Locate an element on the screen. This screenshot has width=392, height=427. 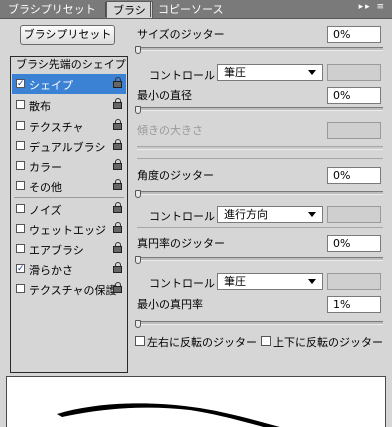
size-jitter-input: 0% is located at coordinates (354, 34).